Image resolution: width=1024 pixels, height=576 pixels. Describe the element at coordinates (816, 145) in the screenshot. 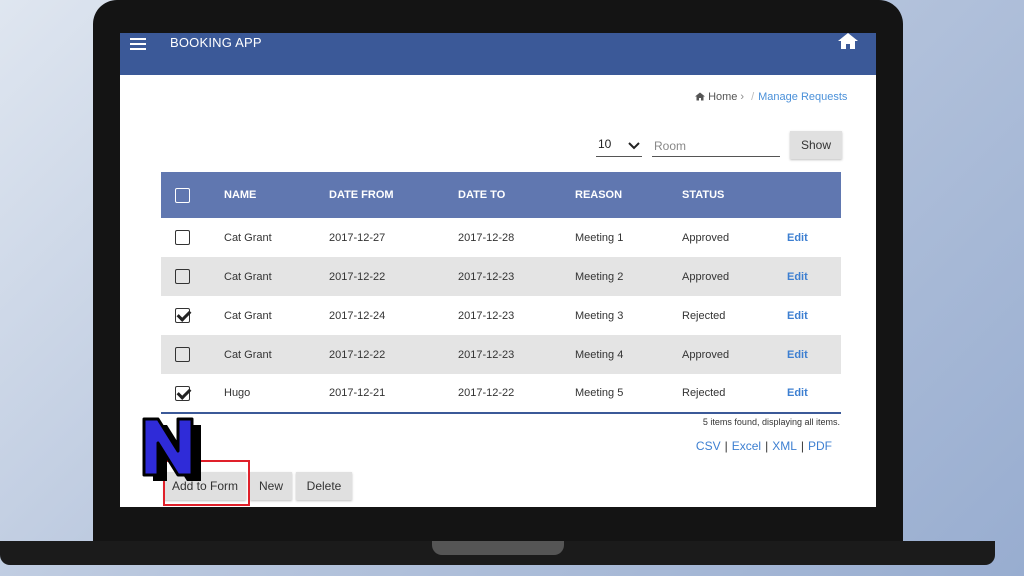

I see `show-button: Show` at that location.